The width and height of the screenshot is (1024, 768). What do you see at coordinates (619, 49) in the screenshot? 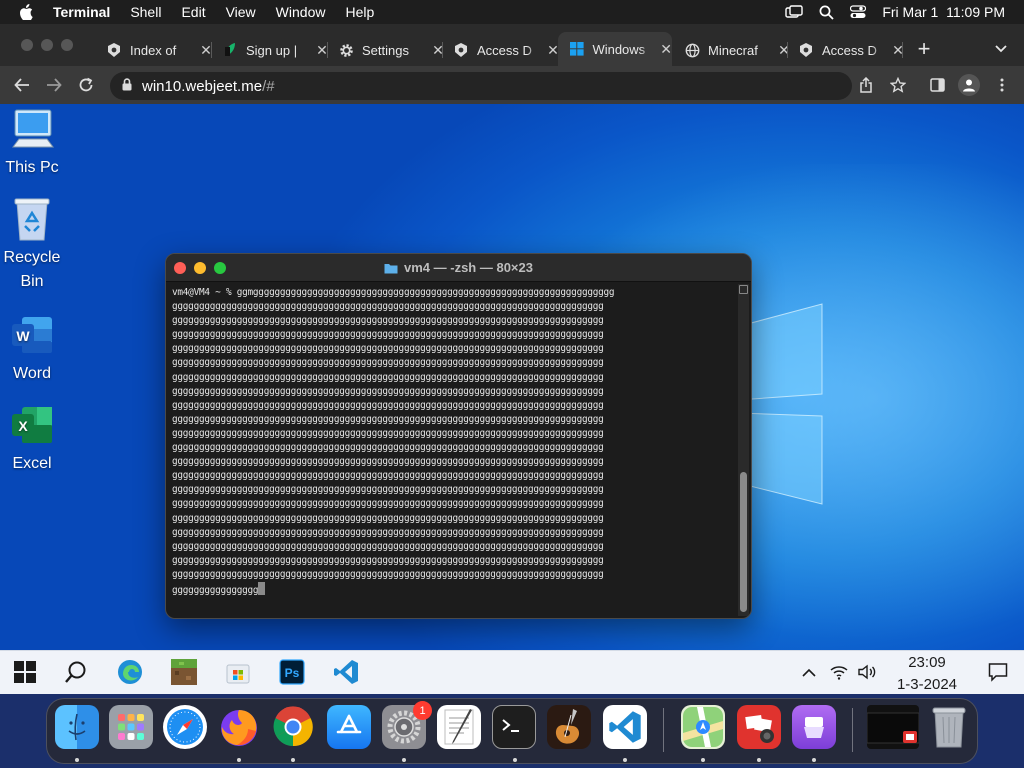
I see `tab-label: Windows` at bounding box center [619, 49].